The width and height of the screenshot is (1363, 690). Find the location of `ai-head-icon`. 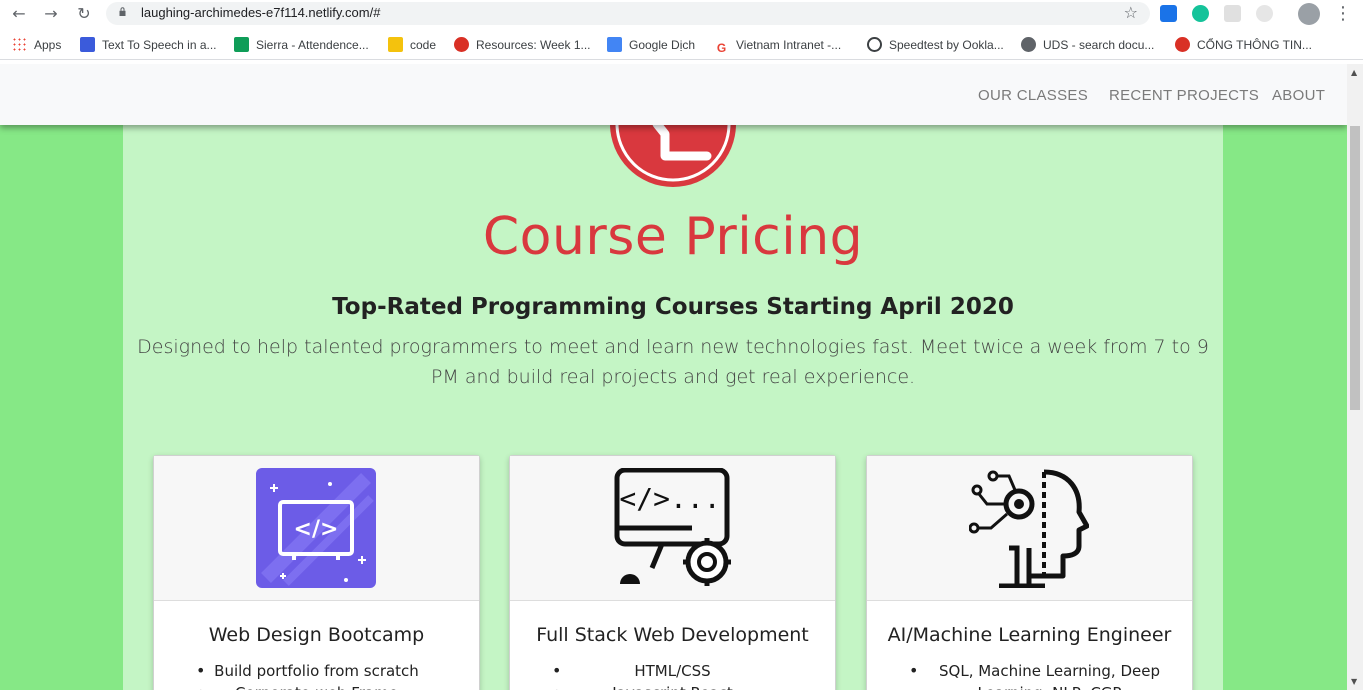

ai-head-icon is located at coordinates (1029, 528).